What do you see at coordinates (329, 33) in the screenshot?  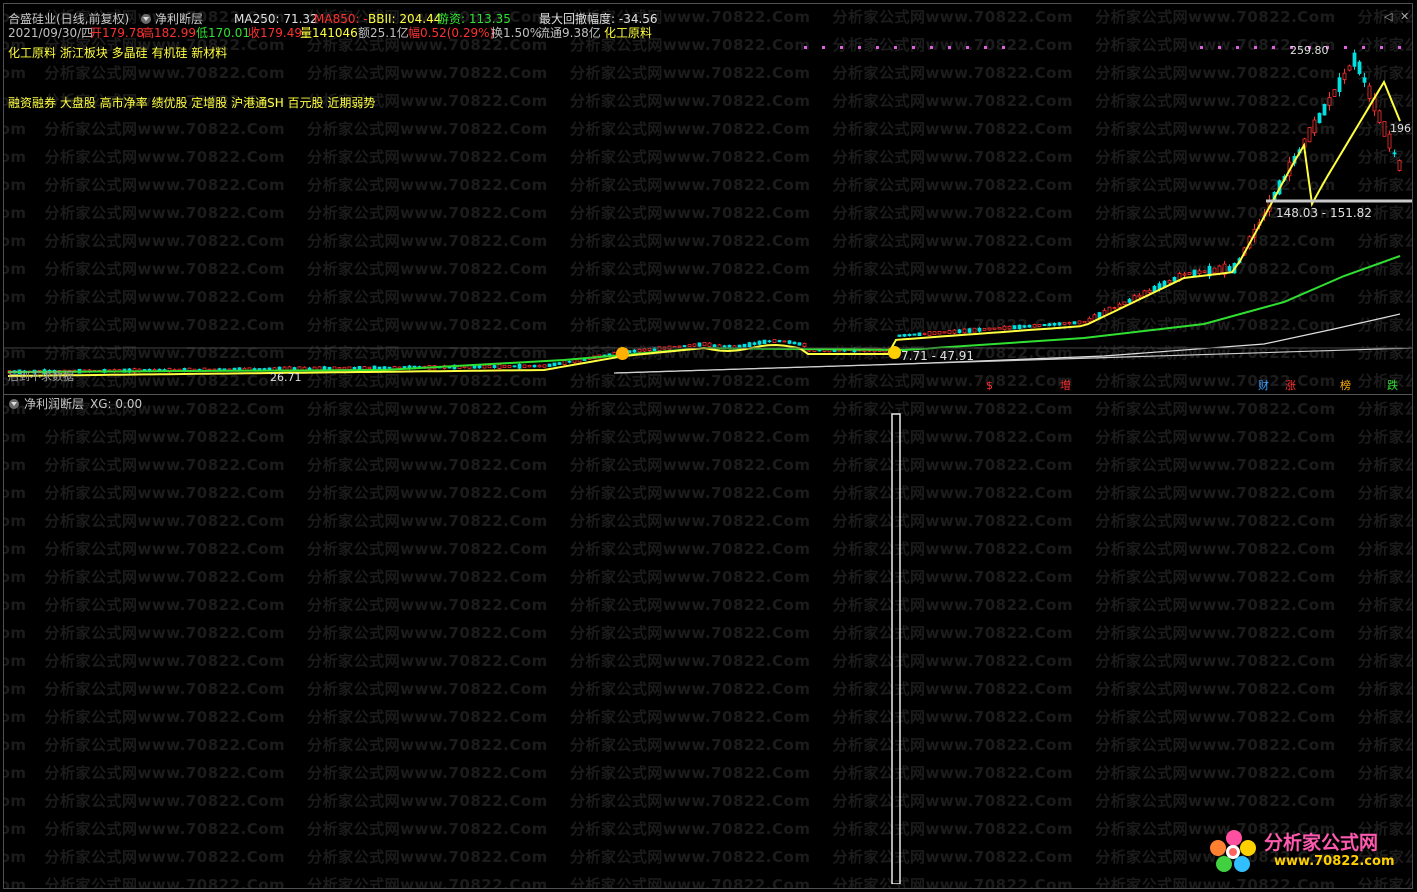 I see `quote-volume: 量141046` at bounding box center [329, 33].